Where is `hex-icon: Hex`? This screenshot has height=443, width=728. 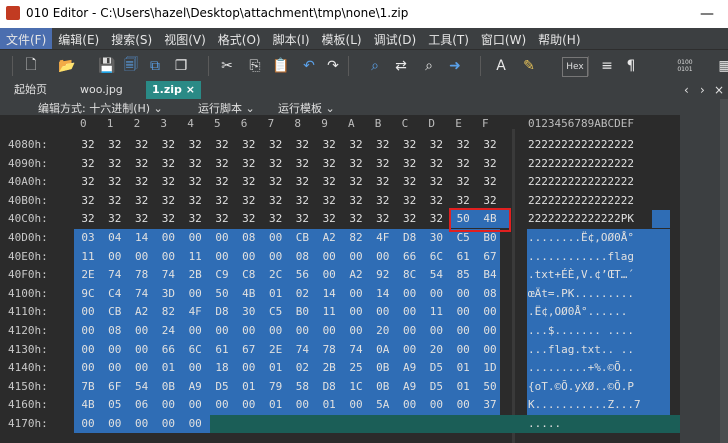
hex-icon: Hex is located at coordinates (575, 67).